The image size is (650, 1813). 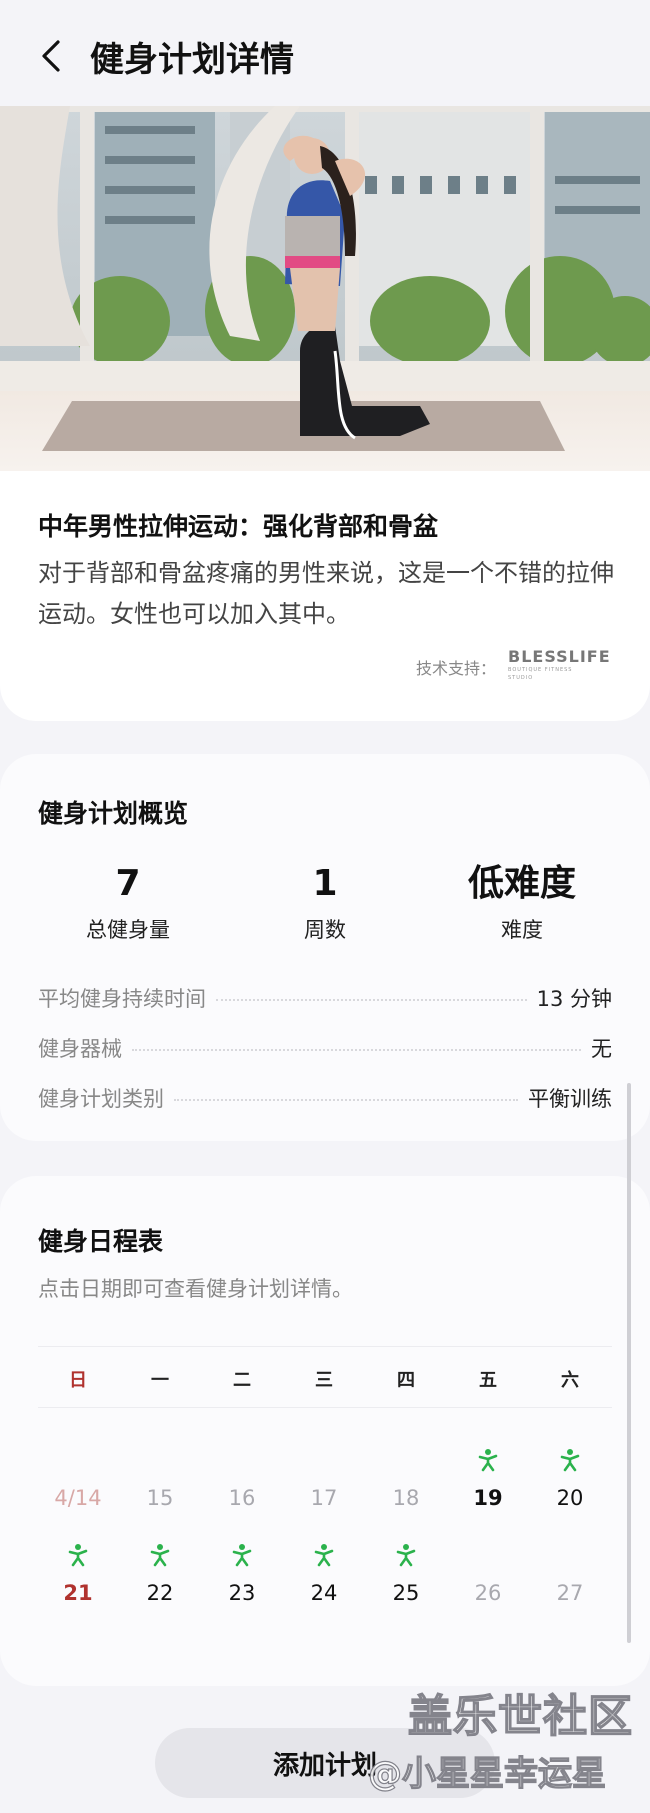 What do you see at coordinates (128, 883) in the screenshot?
I see `stat-value: 7` at bounding box center [128, 883].